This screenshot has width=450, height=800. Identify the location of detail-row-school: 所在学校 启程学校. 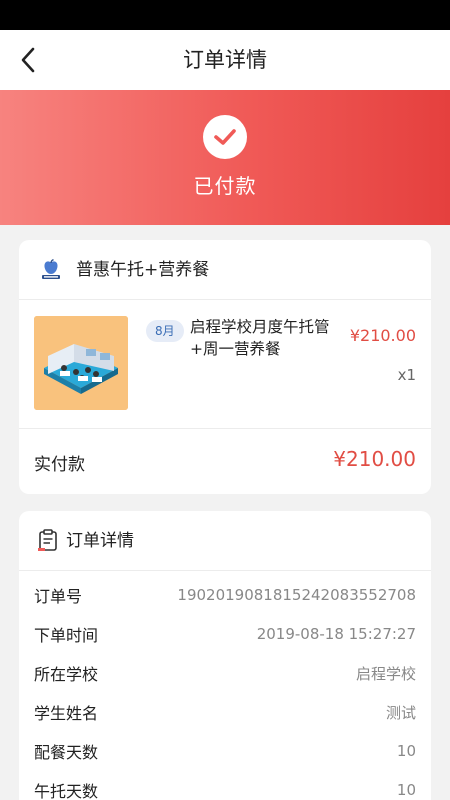
(225, 673).